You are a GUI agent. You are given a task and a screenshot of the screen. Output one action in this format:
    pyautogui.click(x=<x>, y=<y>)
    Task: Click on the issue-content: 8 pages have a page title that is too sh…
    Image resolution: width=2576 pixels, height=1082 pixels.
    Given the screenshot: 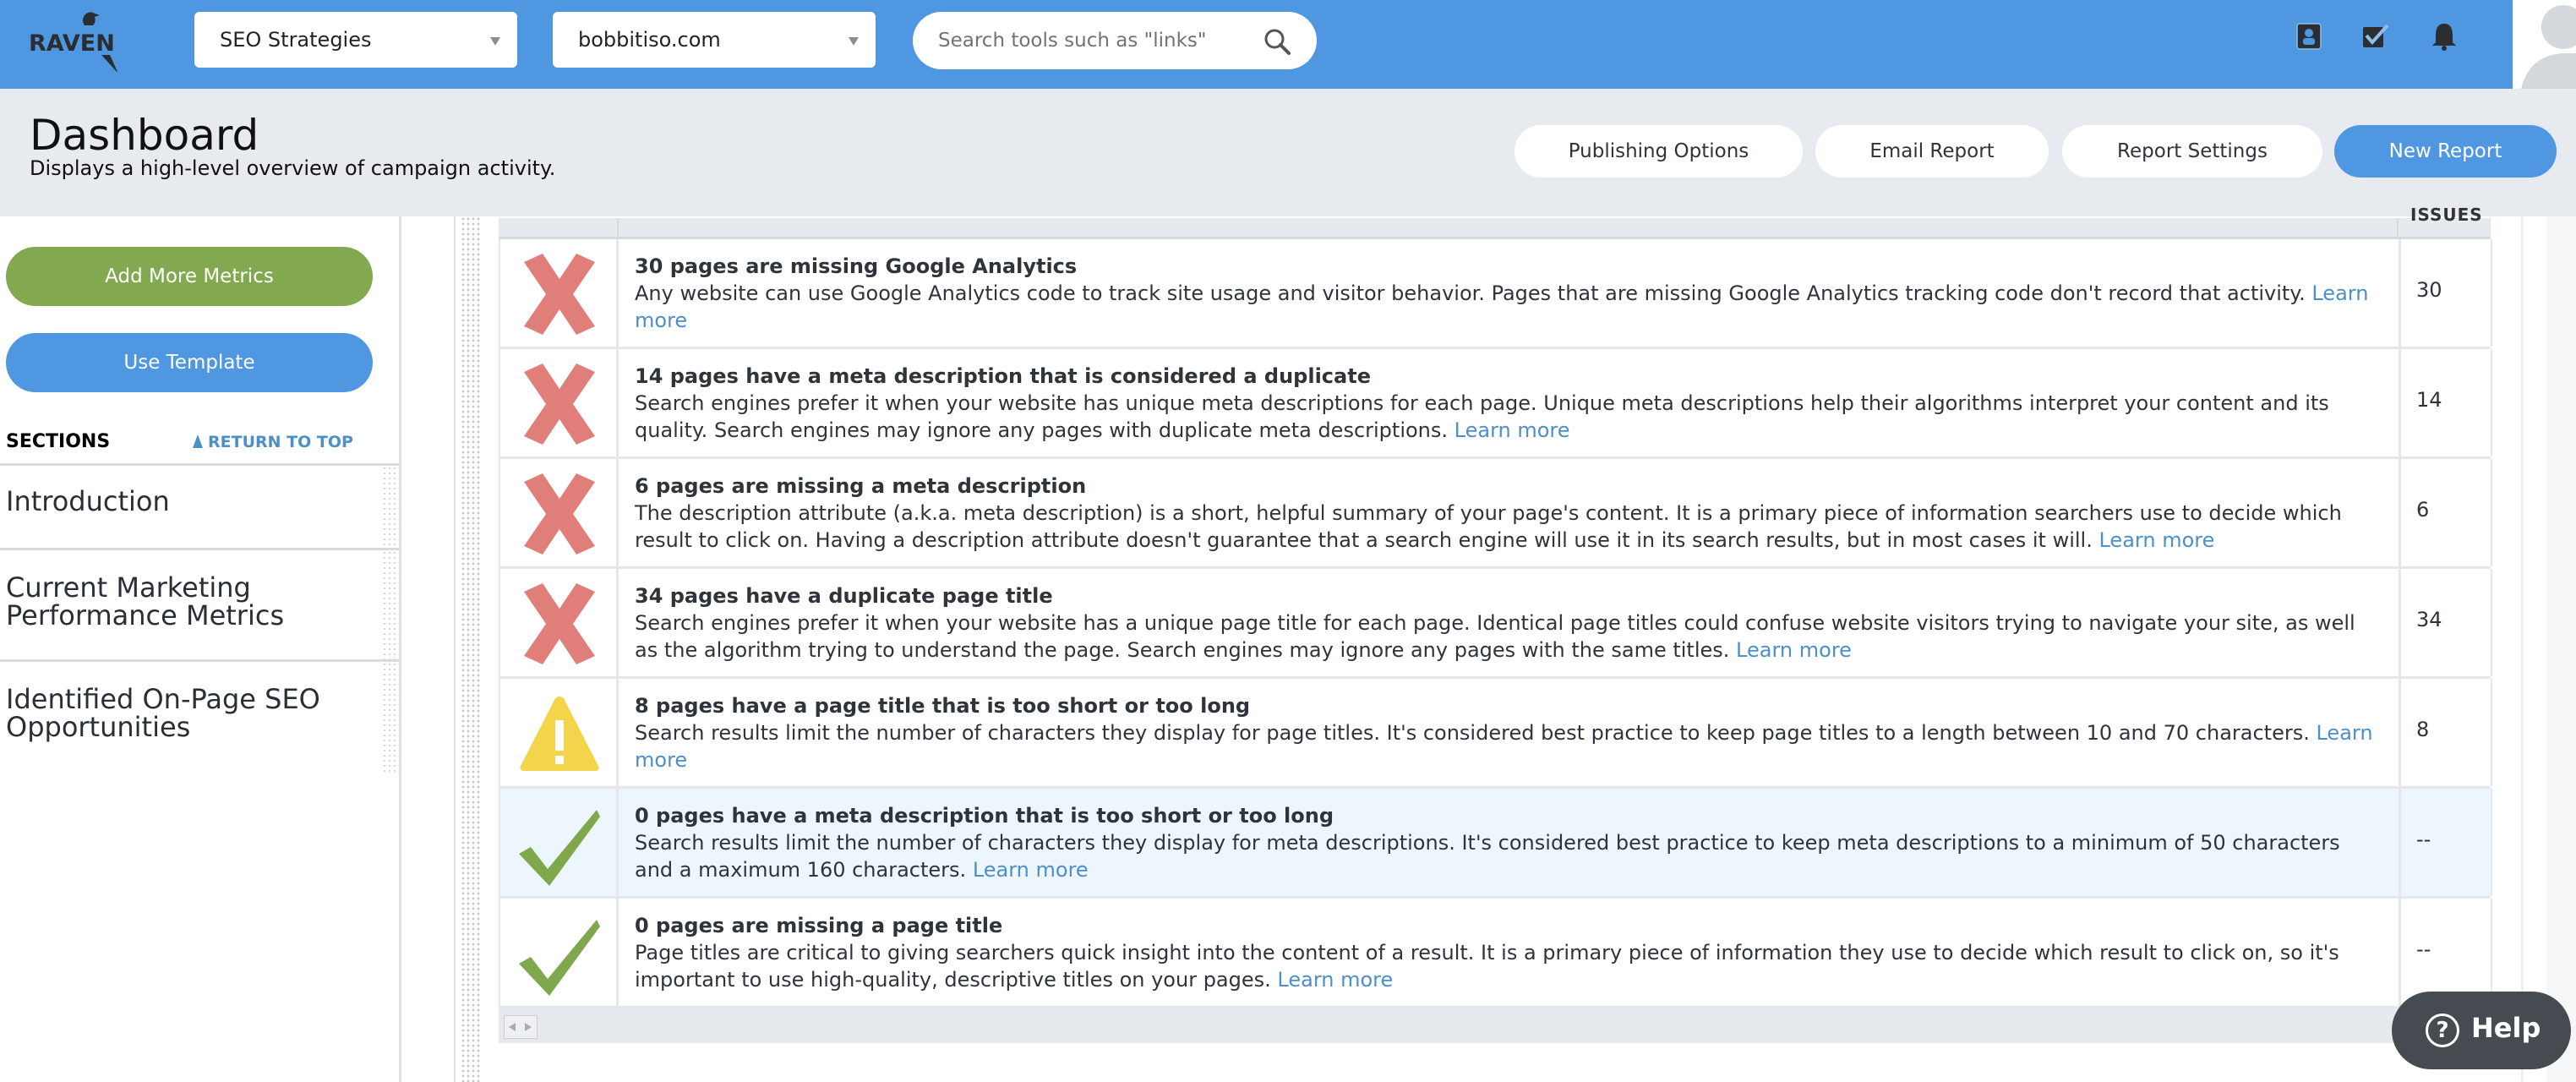 What is the action you would take?
    pyautogui.click(x=1508, y=732)
    